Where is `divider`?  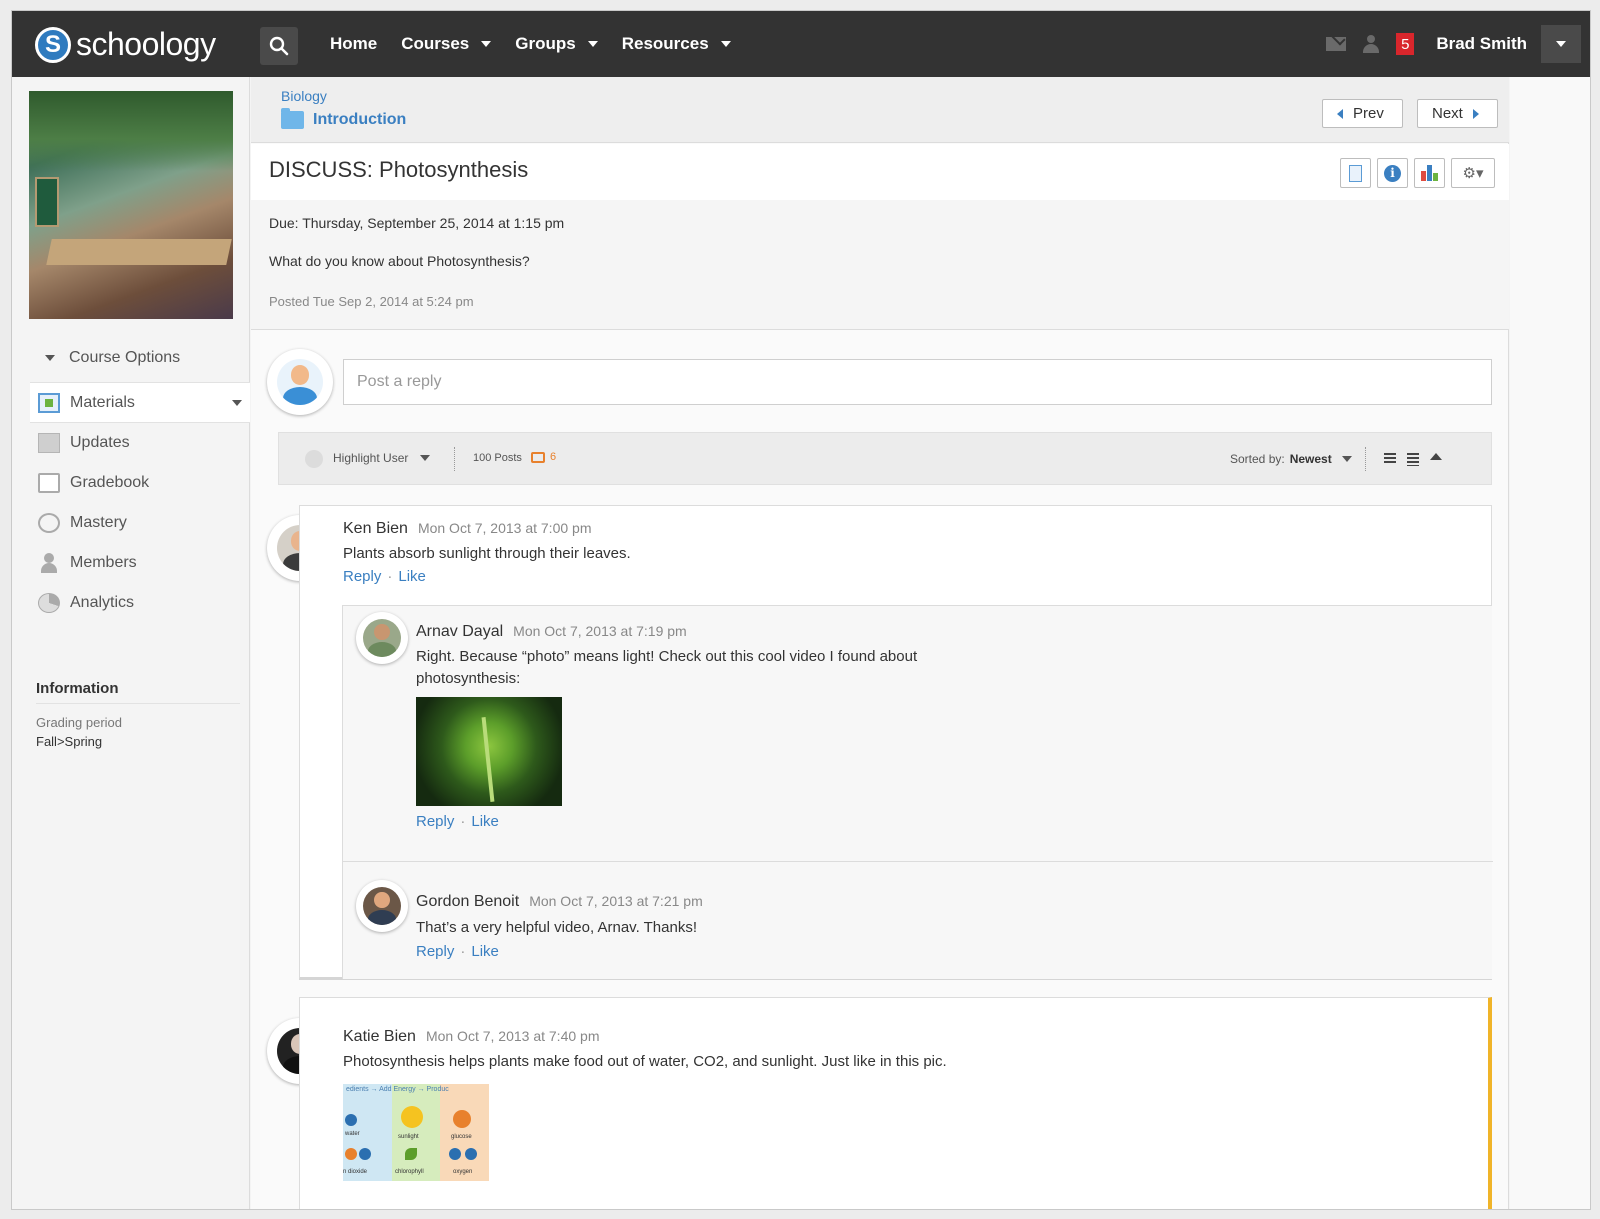
divider is located at coordinates (1365, 459).